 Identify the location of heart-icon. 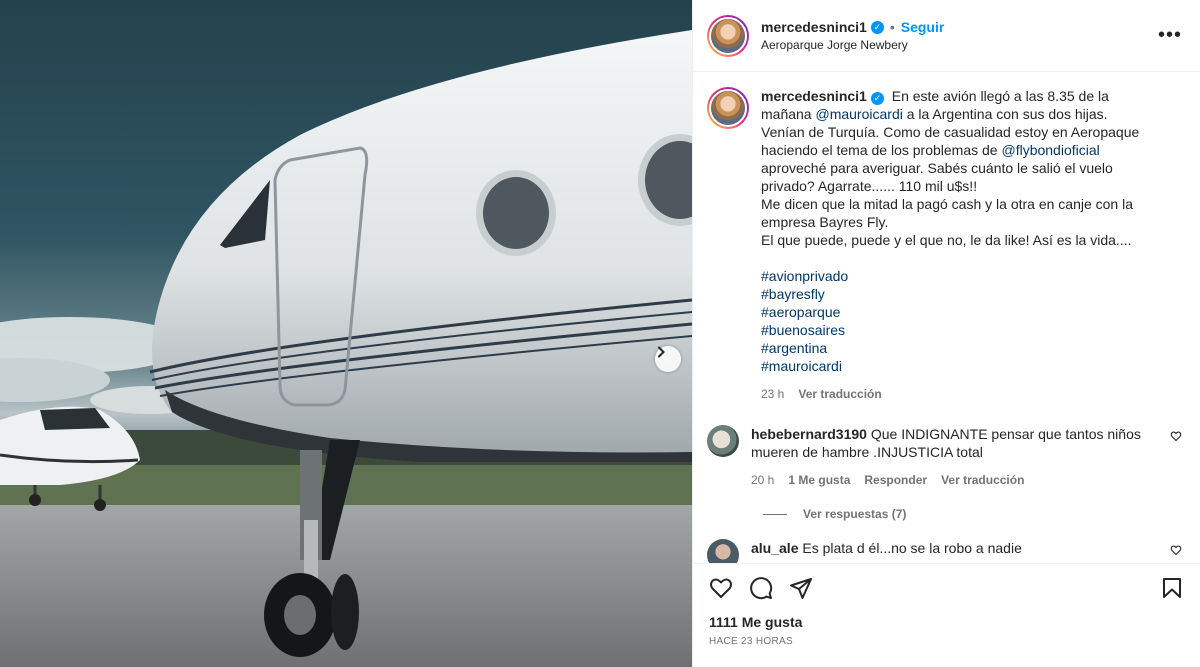
(721, 588).